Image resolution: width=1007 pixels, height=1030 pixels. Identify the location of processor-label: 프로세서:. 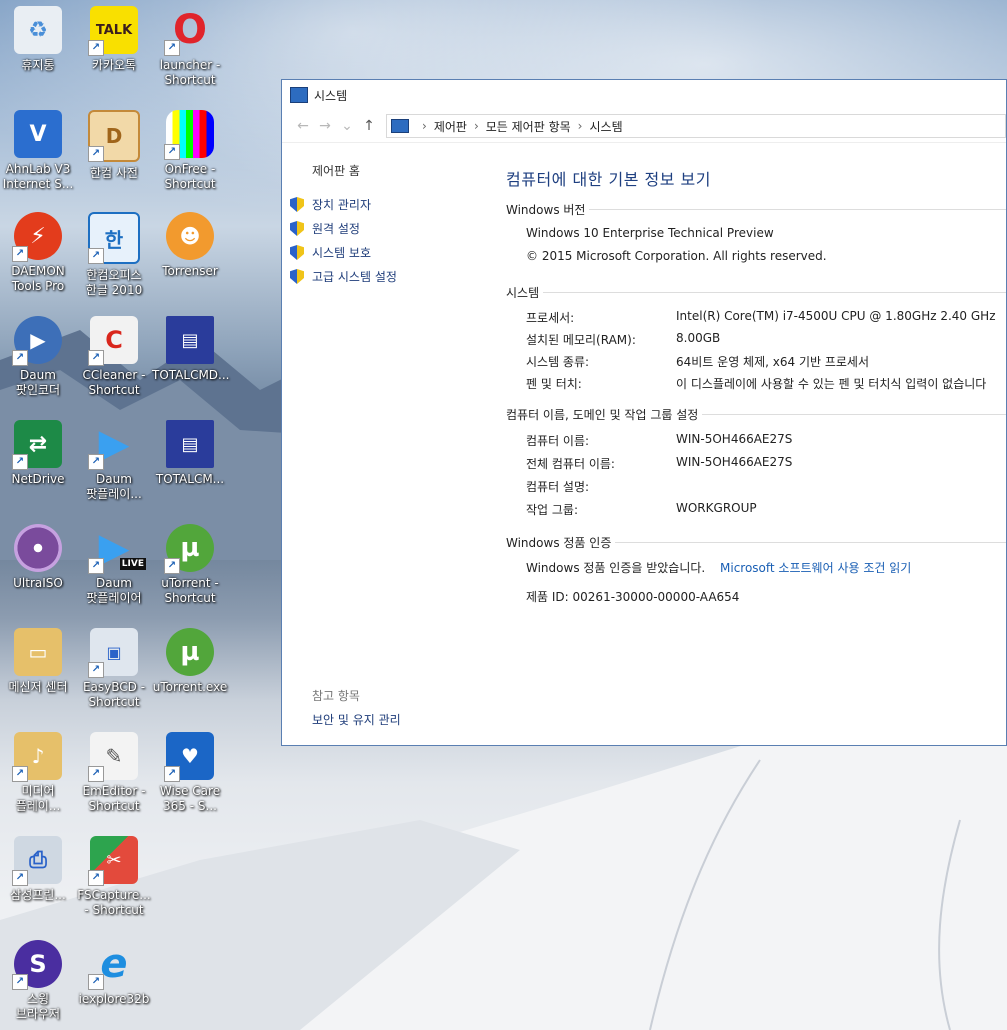
(550, 318).